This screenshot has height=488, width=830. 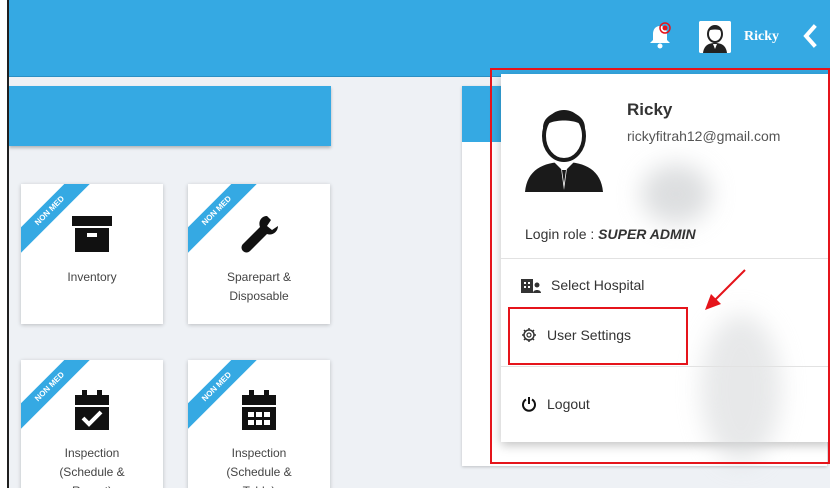 I want to click on calendar-grid-icon, so click(x=259, y=410).